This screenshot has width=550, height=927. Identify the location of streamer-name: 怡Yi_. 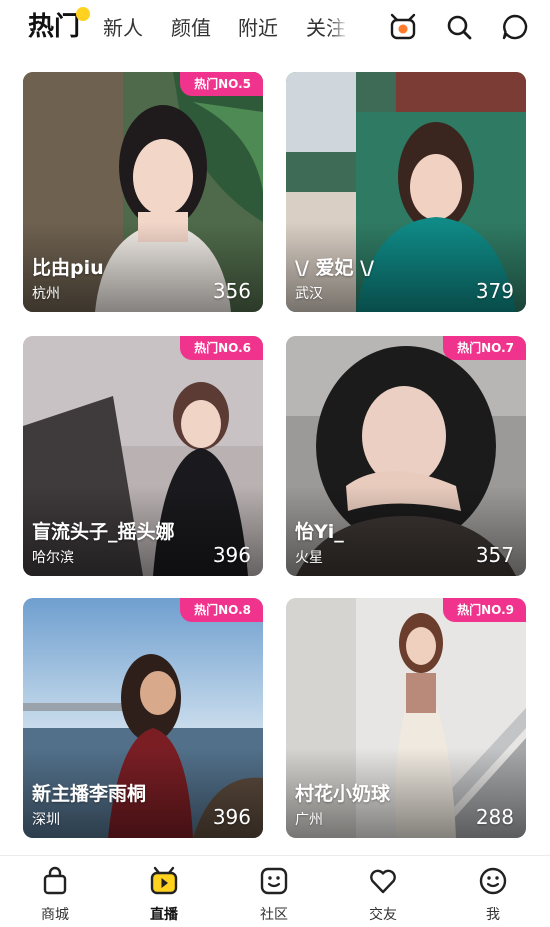
(319, 532).